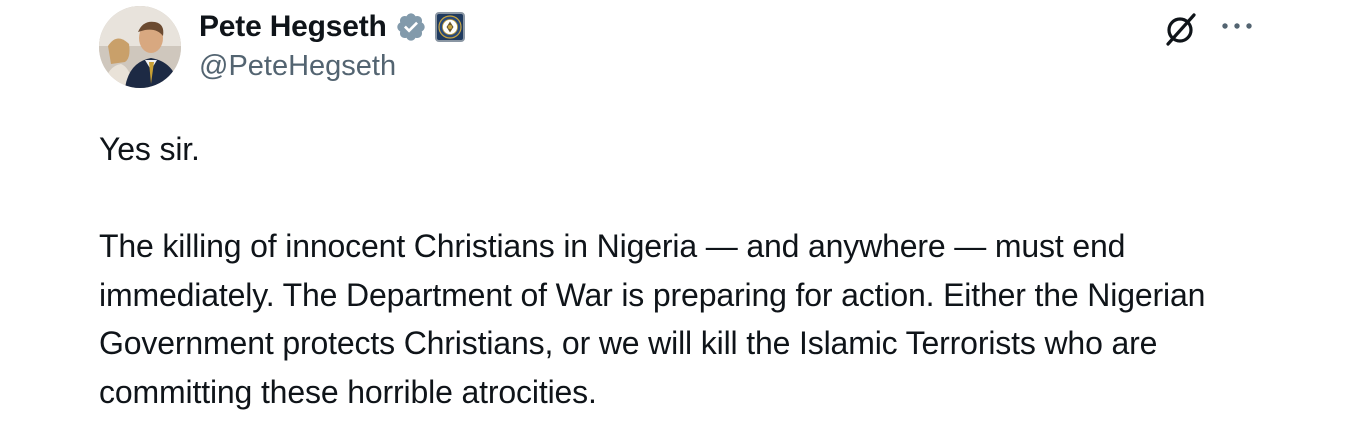 The width and height of the screenshot is (1352, 421). Describe the element at coordinates (1237, 26) in the screenshot. I see `more-horizontal-icon` at that location.